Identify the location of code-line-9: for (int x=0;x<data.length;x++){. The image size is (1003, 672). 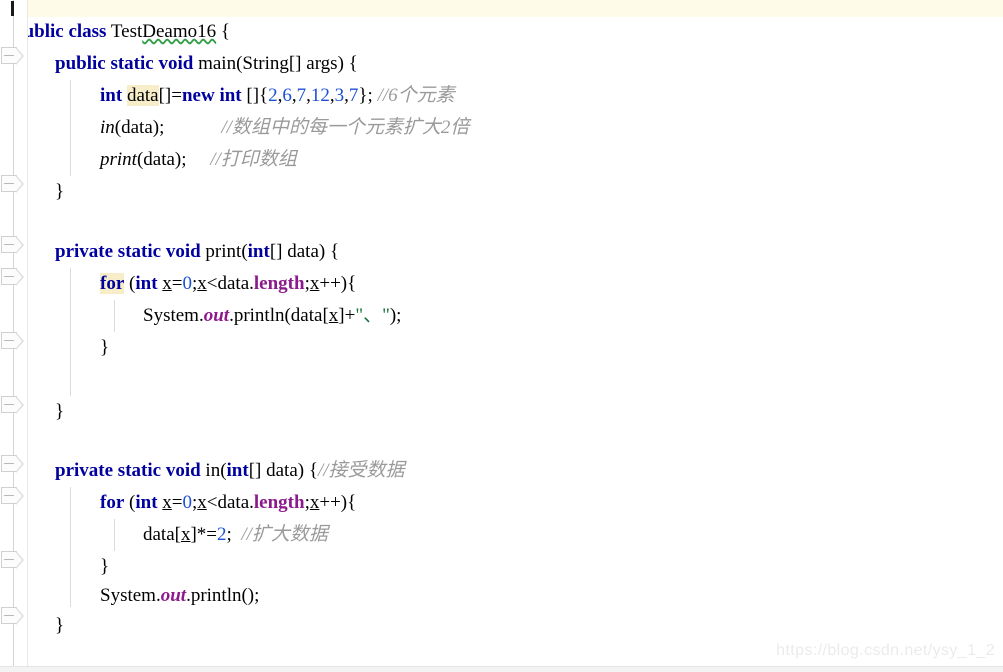
(551, 284).